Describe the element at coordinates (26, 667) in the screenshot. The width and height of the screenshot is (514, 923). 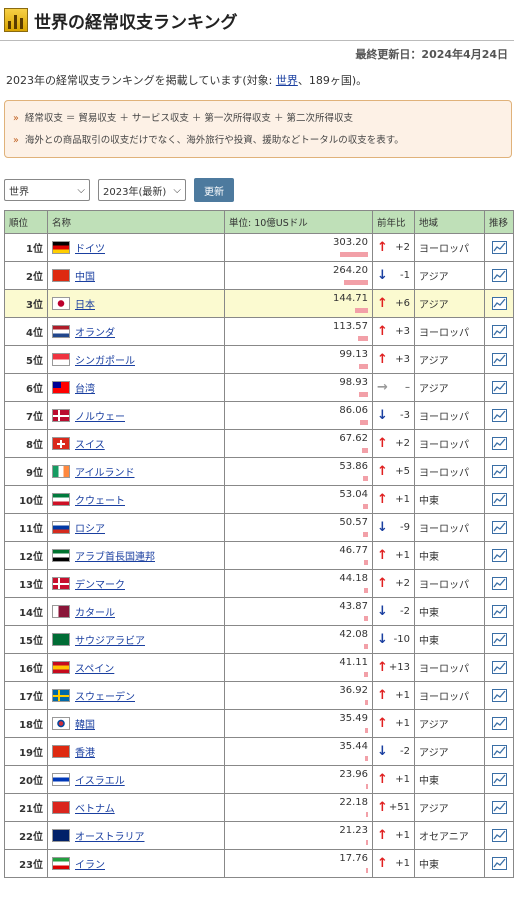
I see `rank-cell: 16位` at that location.